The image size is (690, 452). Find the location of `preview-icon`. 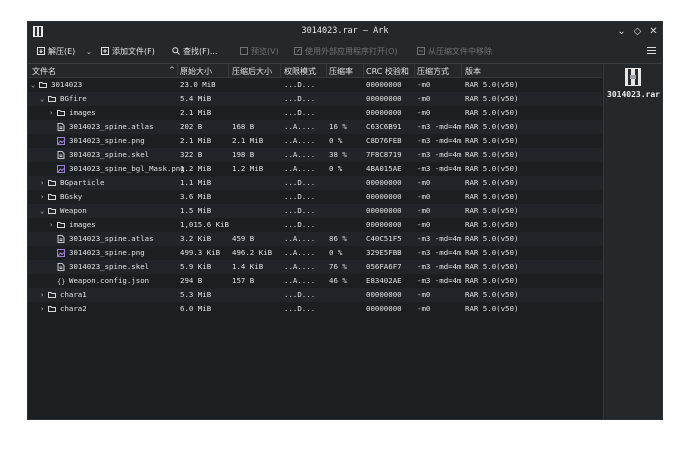

preview-icon is located at coordinates (244, 51).